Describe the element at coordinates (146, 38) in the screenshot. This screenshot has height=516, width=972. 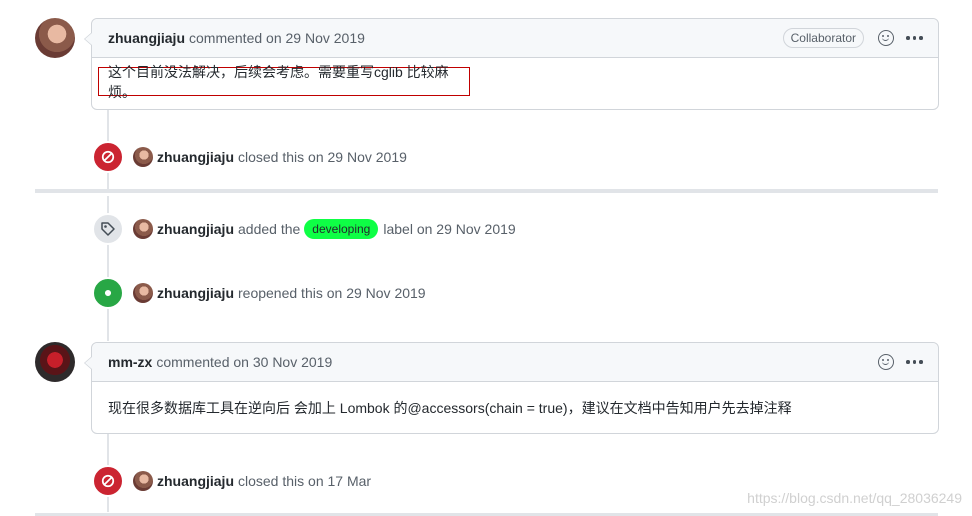
I see `comment-author: zhuangjiaju` at that location.